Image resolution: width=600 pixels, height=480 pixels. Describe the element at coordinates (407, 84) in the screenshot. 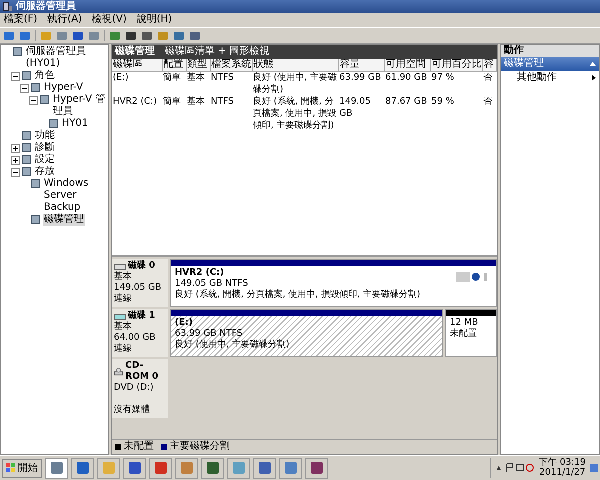

I see `table-cell: 61.90 GB` at that location.